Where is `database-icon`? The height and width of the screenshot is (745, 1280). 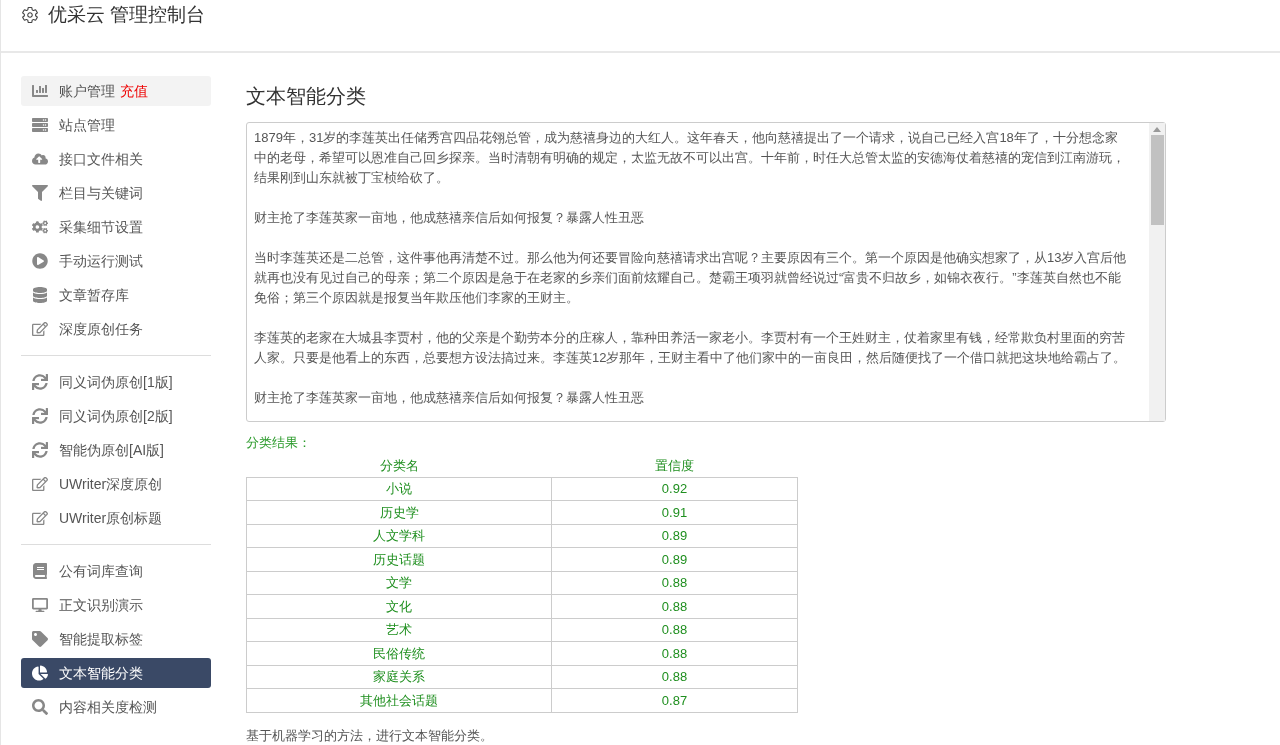 database-icon is located at coordinates (40, 295).